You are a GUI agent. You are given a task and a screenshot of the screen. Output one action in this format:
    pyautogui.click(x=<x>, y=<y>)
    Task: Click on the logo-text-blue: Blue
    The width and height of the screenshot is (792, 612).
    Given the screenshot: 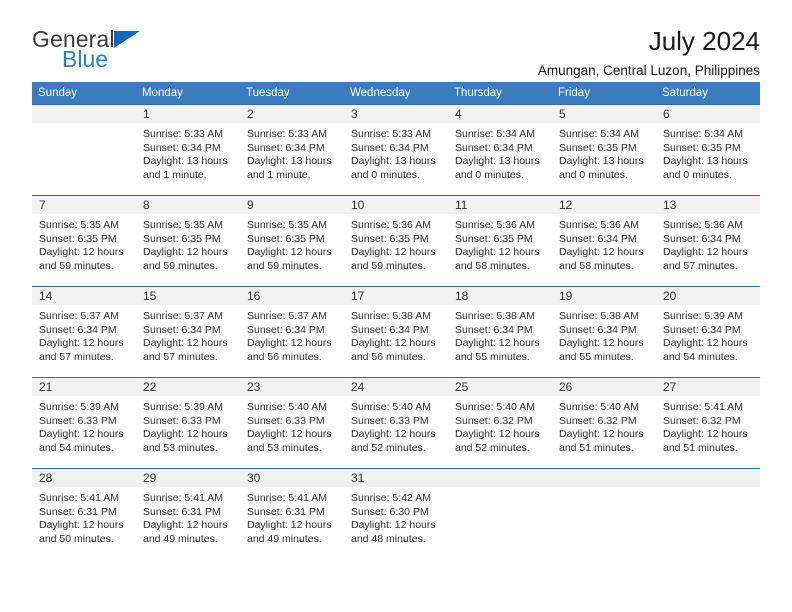 What is the action you would take?
    pyautogui.click(x=85, y=59)
    